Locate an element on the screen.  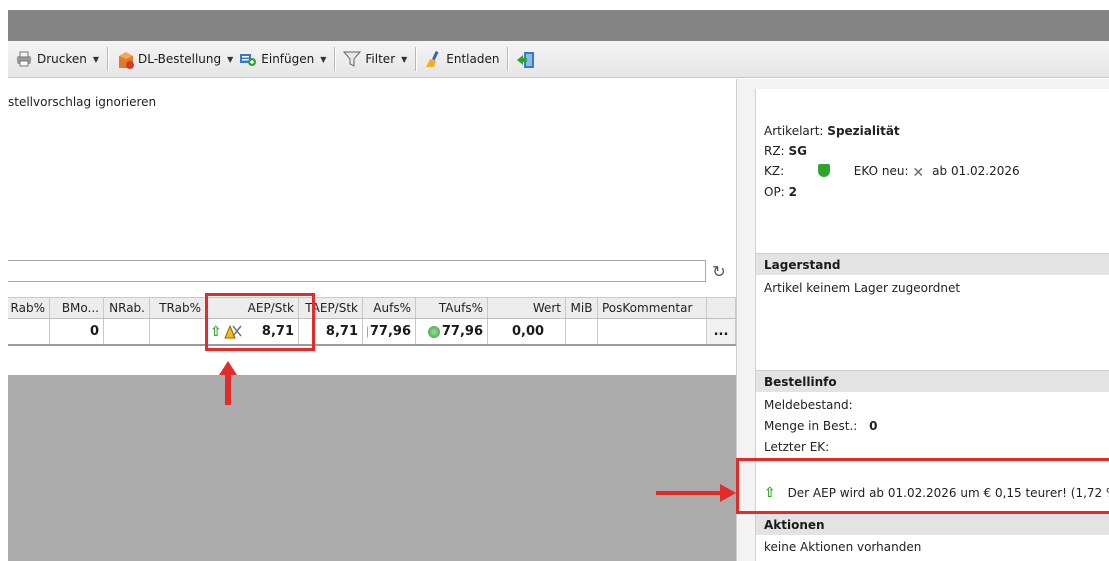
search-input is located at coordinates (357, 271).